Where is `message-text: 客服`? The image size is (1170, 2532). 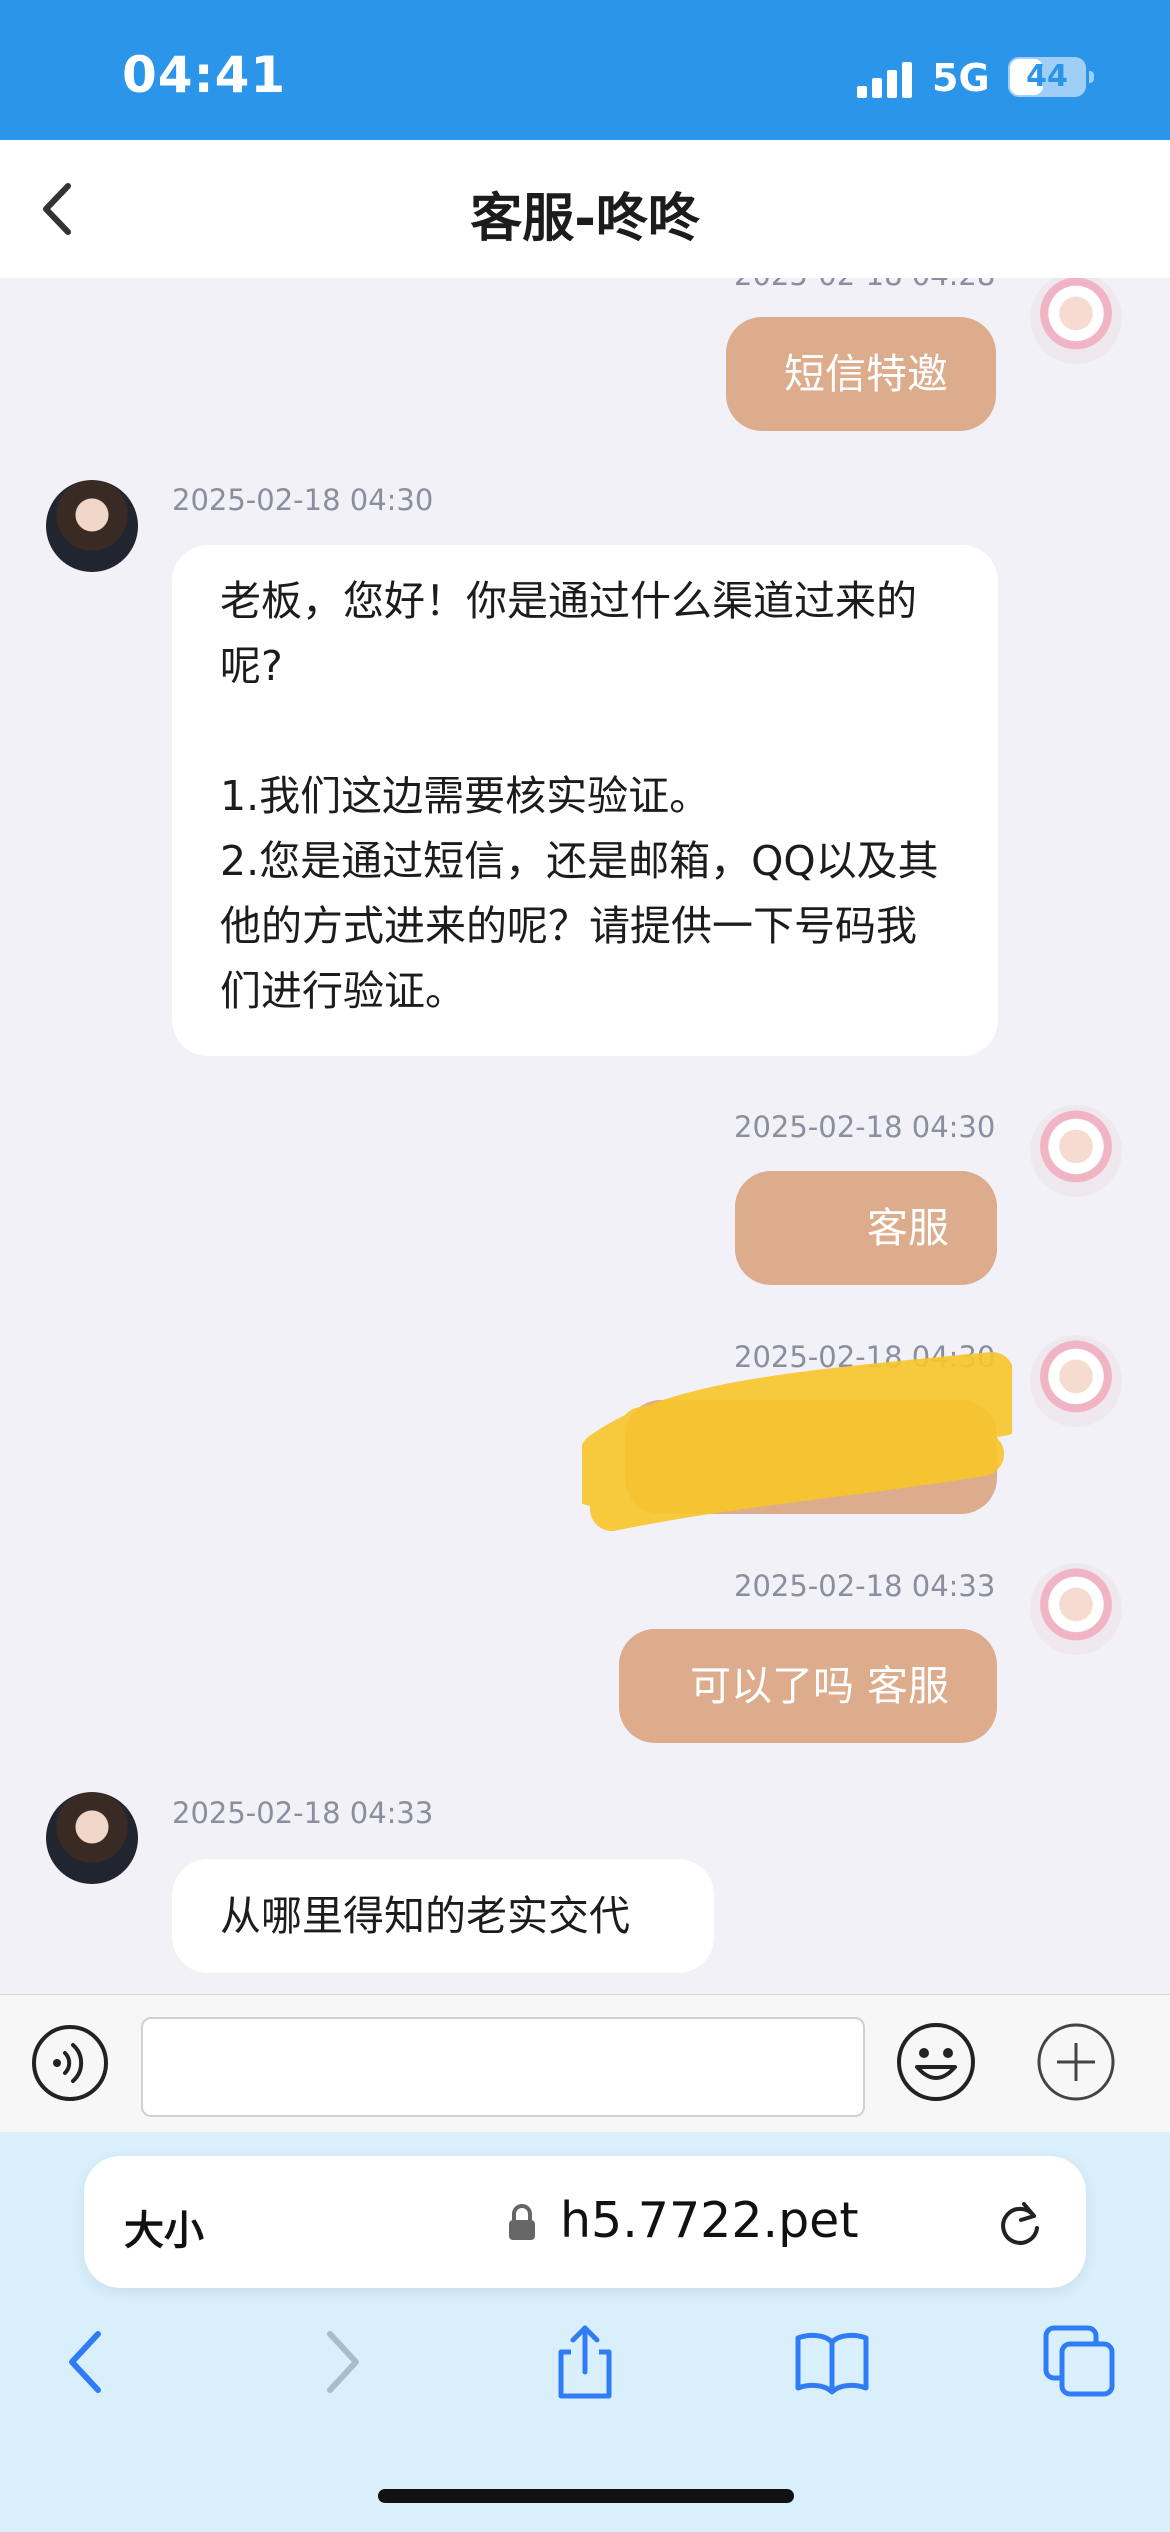 message-text: 客服 is located at coordinates (908, 1228).